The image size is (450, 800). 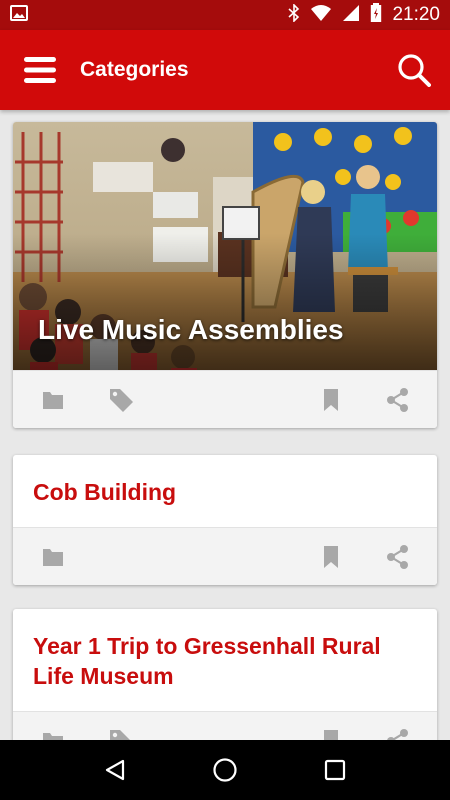 What do you see at coordinates (351, 15) in the screenshot?
I see `signal-icon` at bounding box center [351, 15].